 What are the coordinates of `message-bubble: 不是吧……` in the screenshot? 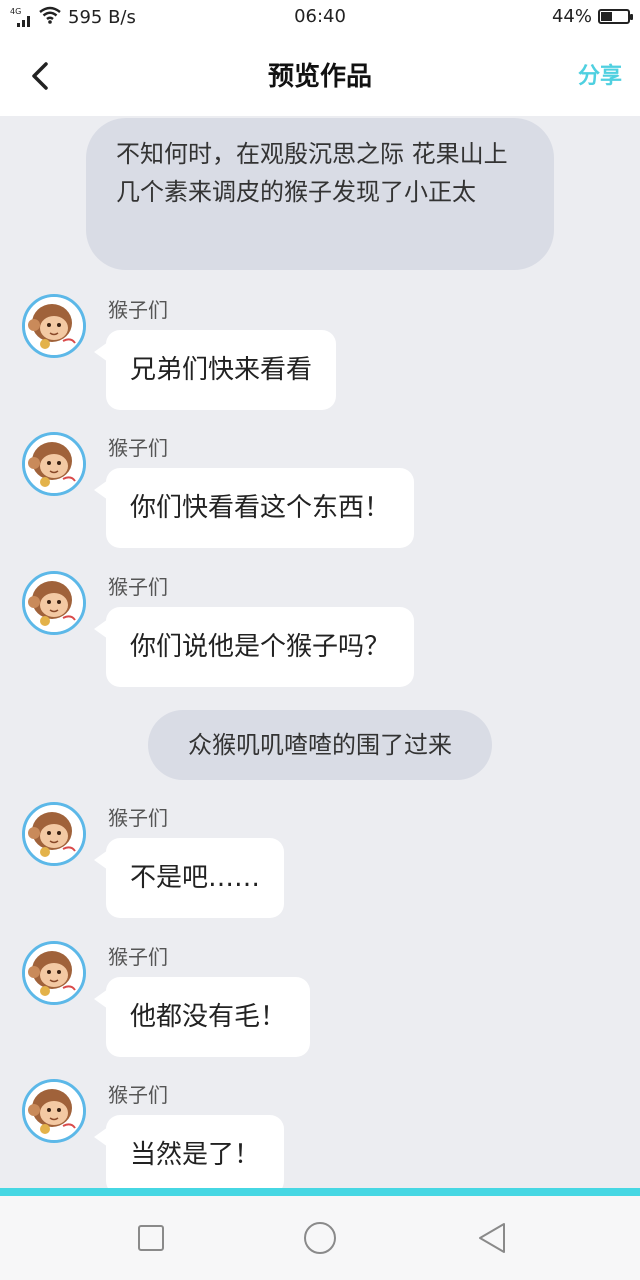 It's located at (195, 878).